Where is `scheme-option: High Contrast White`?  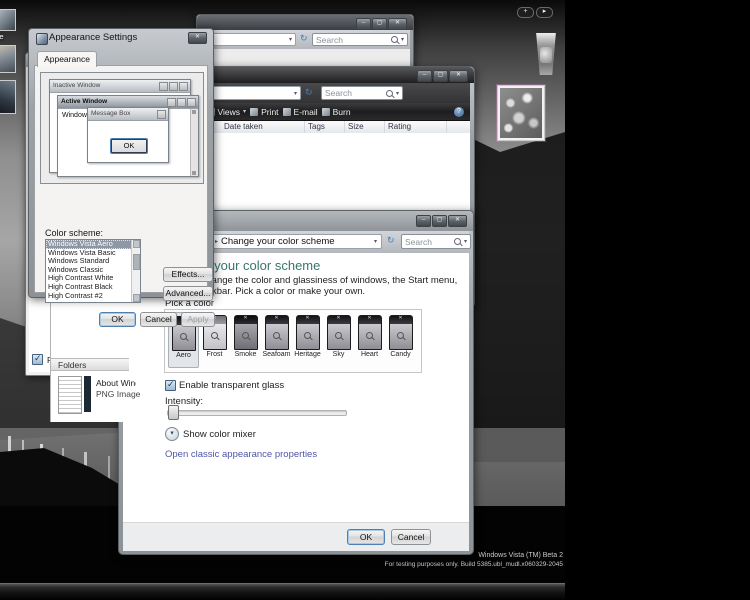
scheme-option: High Contrast White is located at coordinates (89, 278).